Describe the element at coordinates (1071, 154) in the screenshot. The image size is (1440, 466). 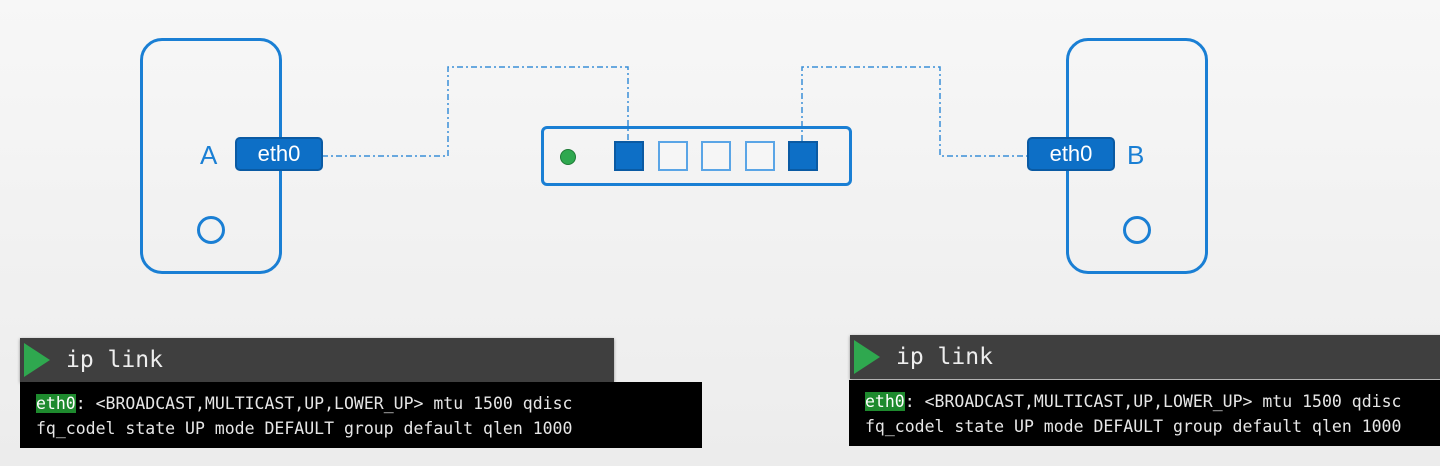
I see `host-b-eth0: eth0` at that location.